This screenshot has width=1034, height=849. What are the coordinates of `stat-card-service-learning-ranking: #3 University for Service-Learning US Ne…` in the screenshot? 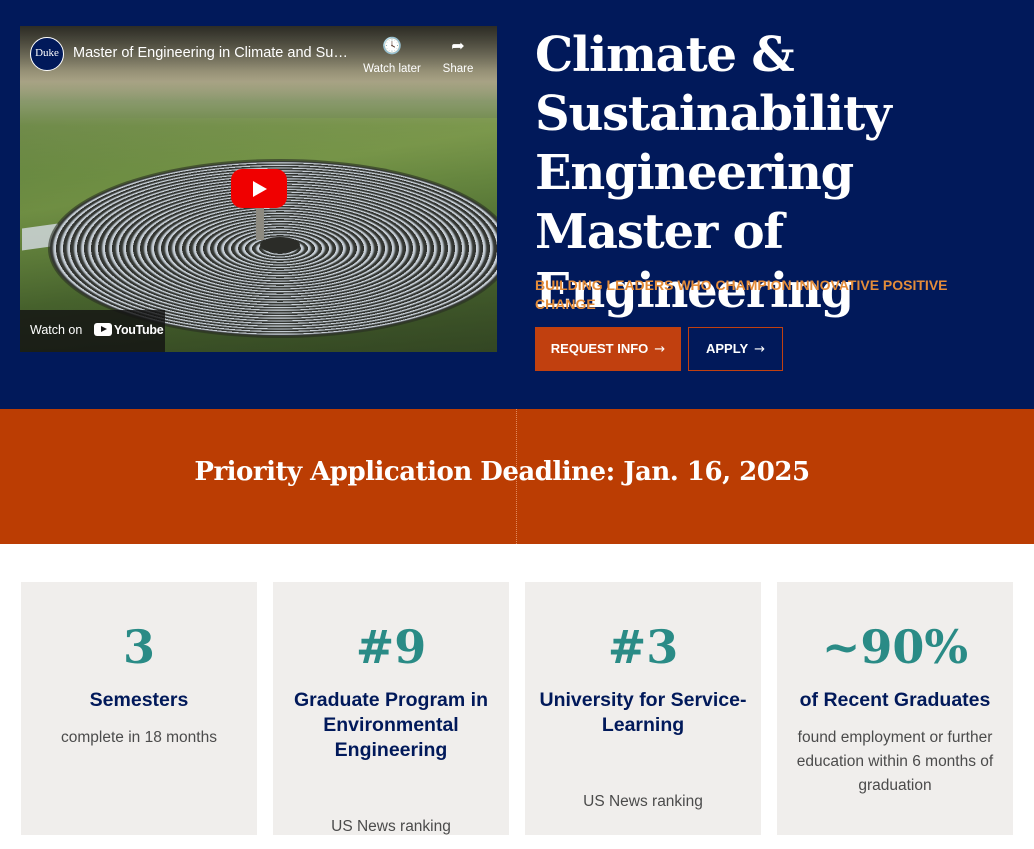 It's located at (643, 708).